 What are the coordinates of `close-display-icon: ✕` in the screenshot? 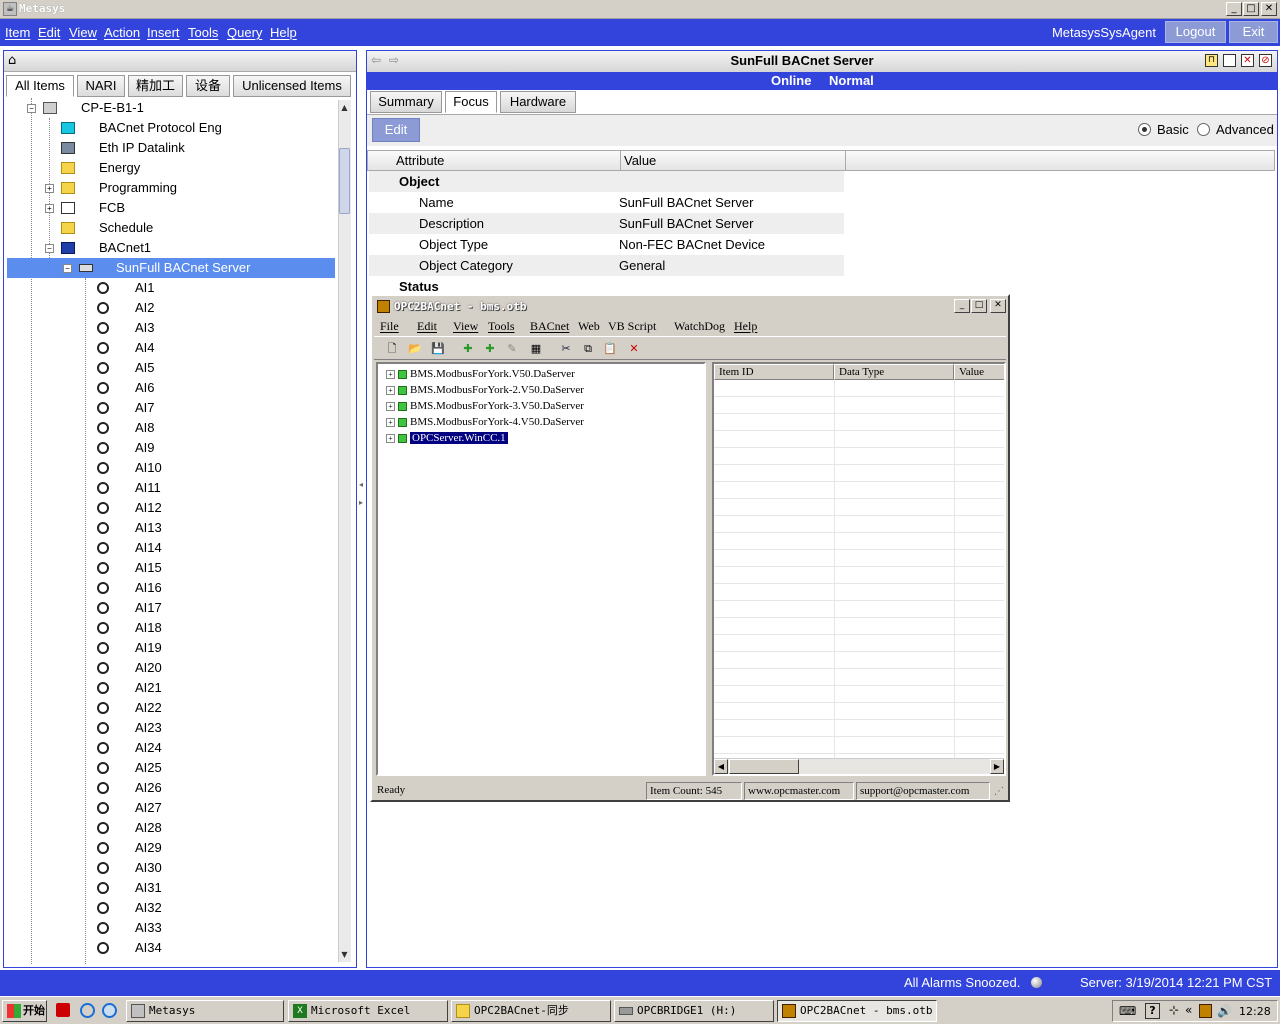 It's located at (1247, 60).